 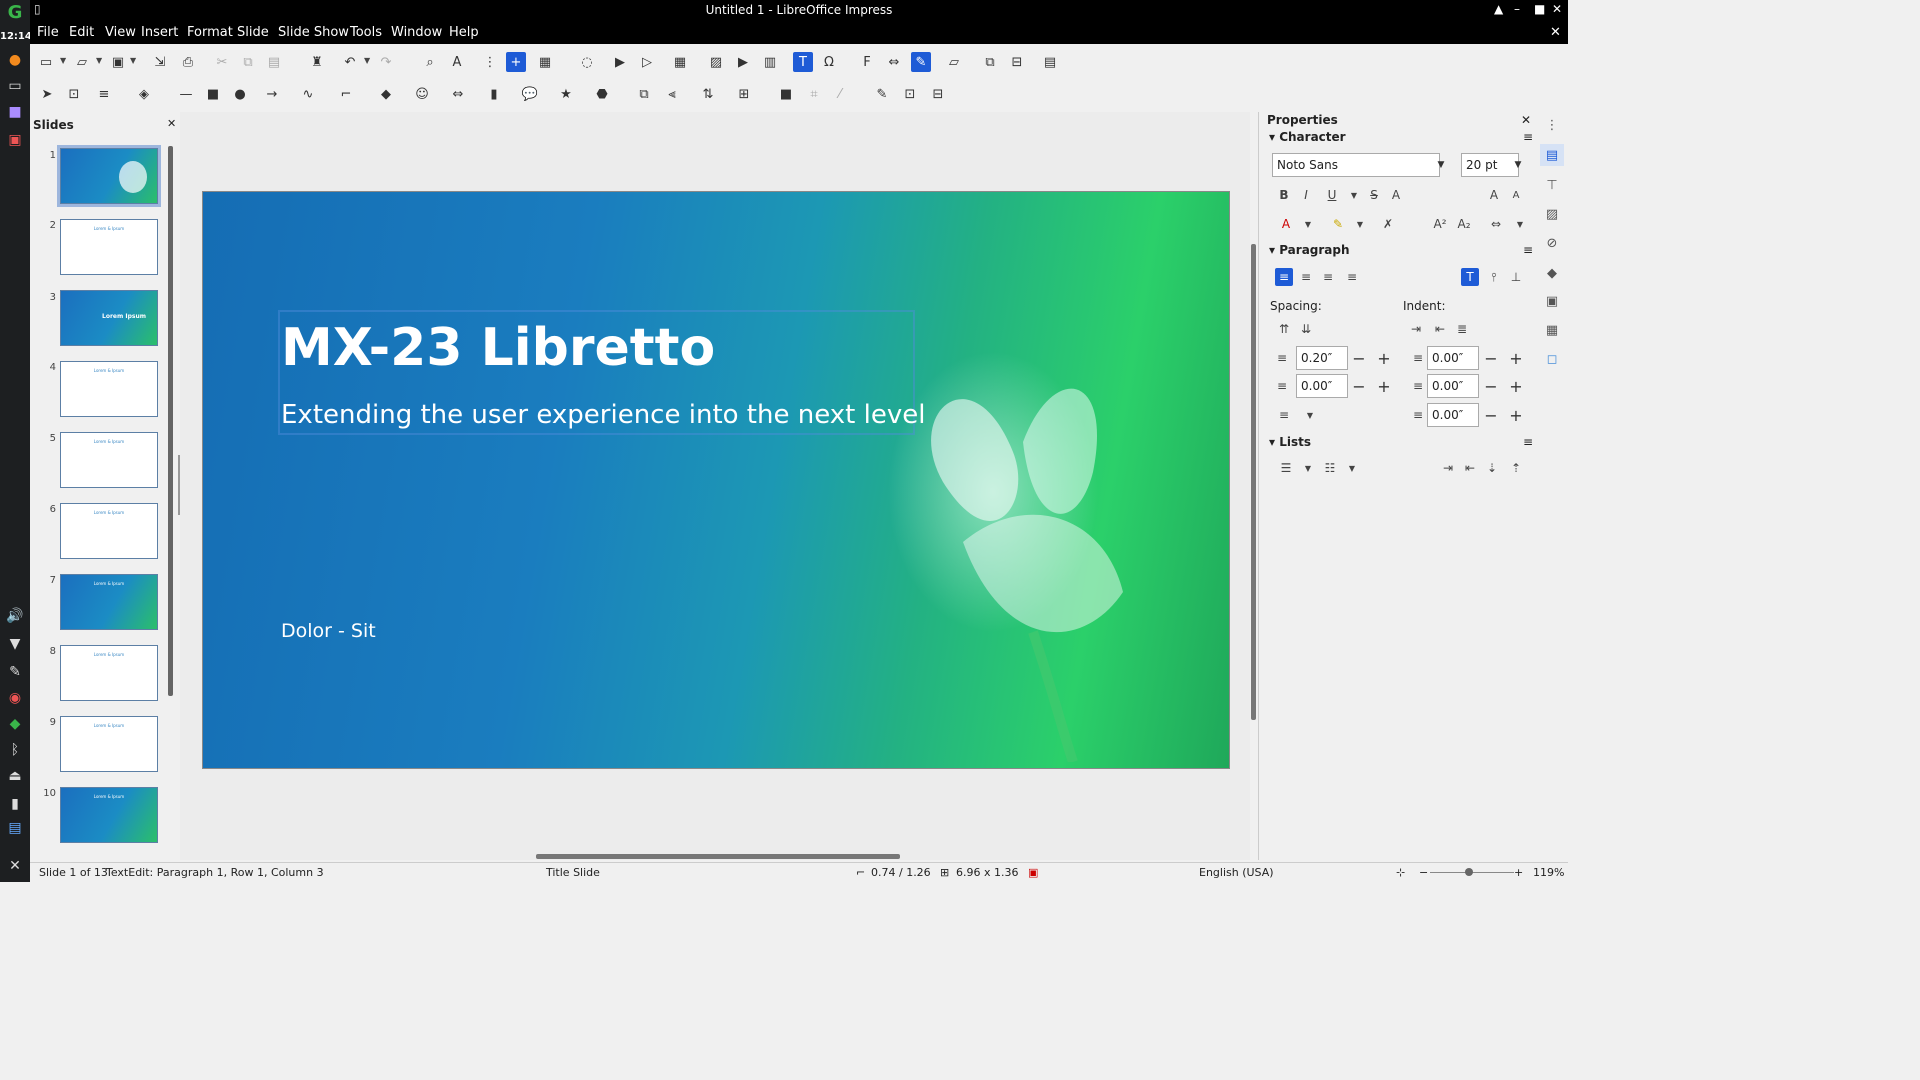 I want to click on slide-thumbnail-3: Lorem Ipsum, so click(x=109, y=318).